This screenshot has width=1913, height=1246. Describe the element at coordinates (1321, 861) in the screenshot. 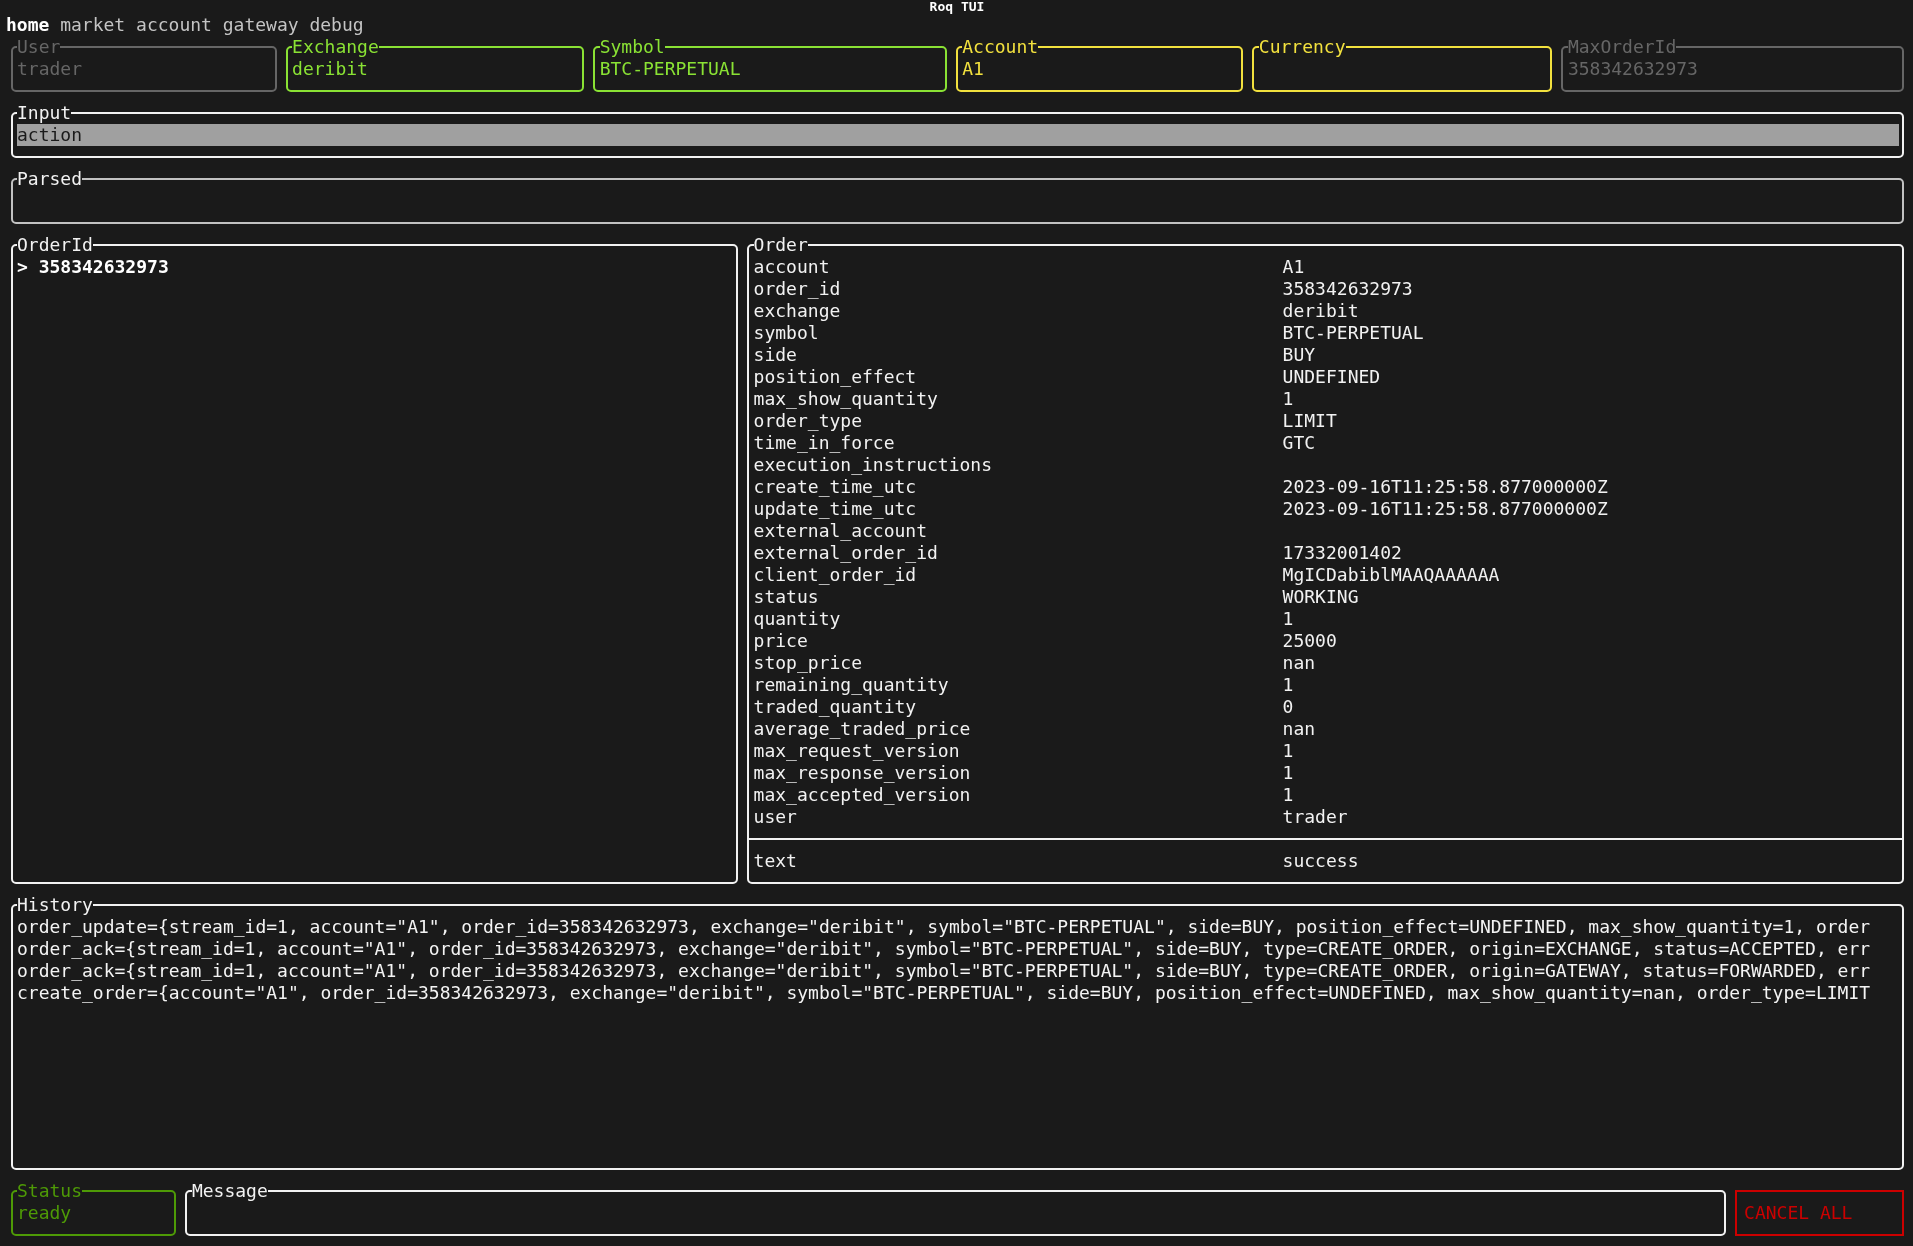

I see `property-value: success` at that location.